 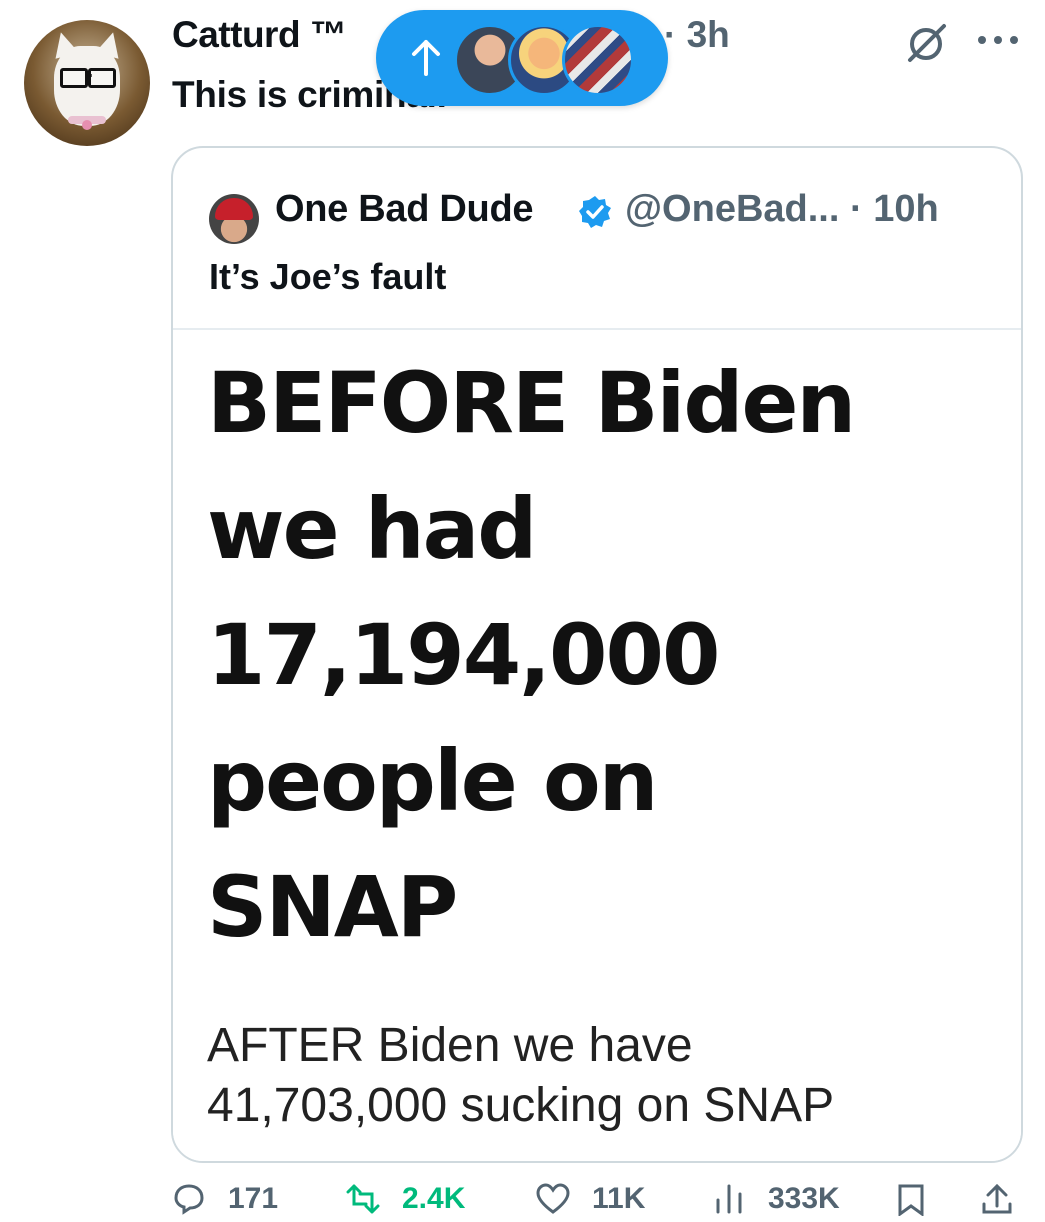 What do you see at coordinates (911, 1200) in the screenshot?
I see `bookmark-icon` at bounding box center [911, 1200].